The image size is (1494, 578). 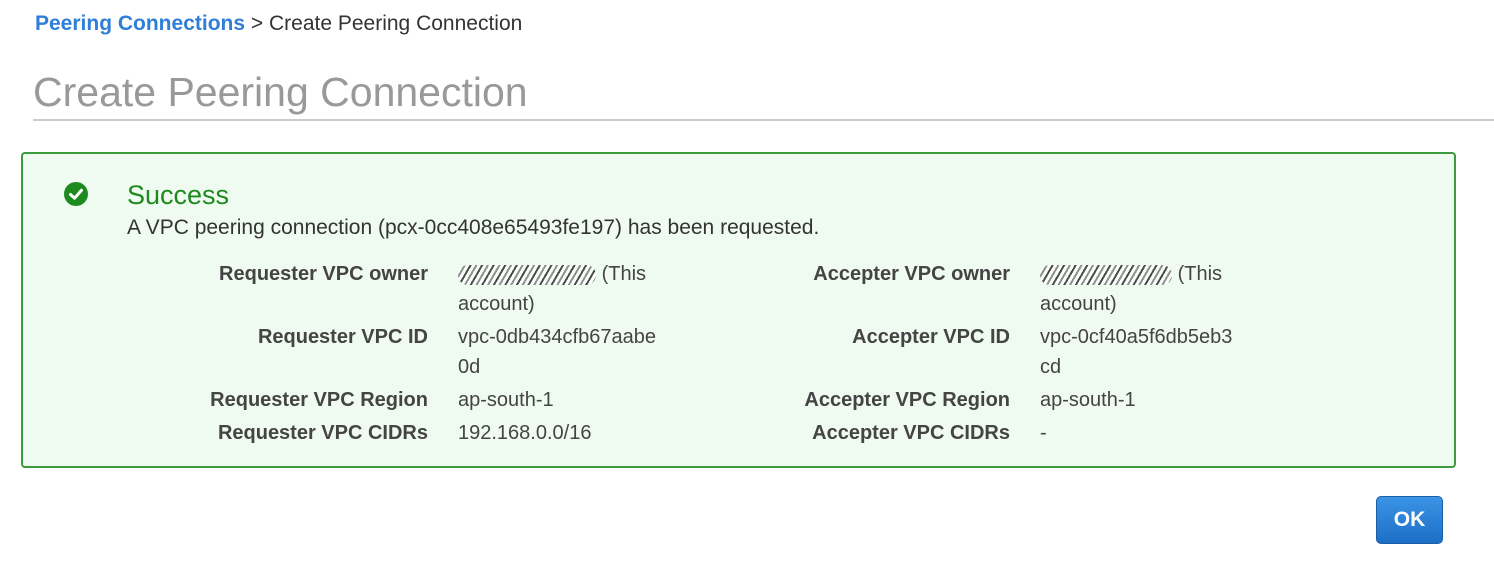 What do you see at coordinates (395, 23) in the screenshot?
I see `breadcrumb-current: Create Peering Connection` at bounding box center [395, 23].